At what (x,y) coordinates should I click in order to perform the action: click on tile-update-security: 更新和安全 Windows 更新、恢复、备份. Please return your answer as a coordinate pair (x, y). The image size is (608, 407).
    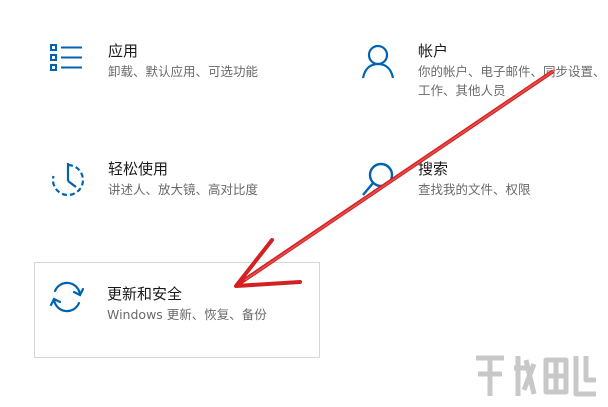
    Looking at the image, I should click on (177, 310).